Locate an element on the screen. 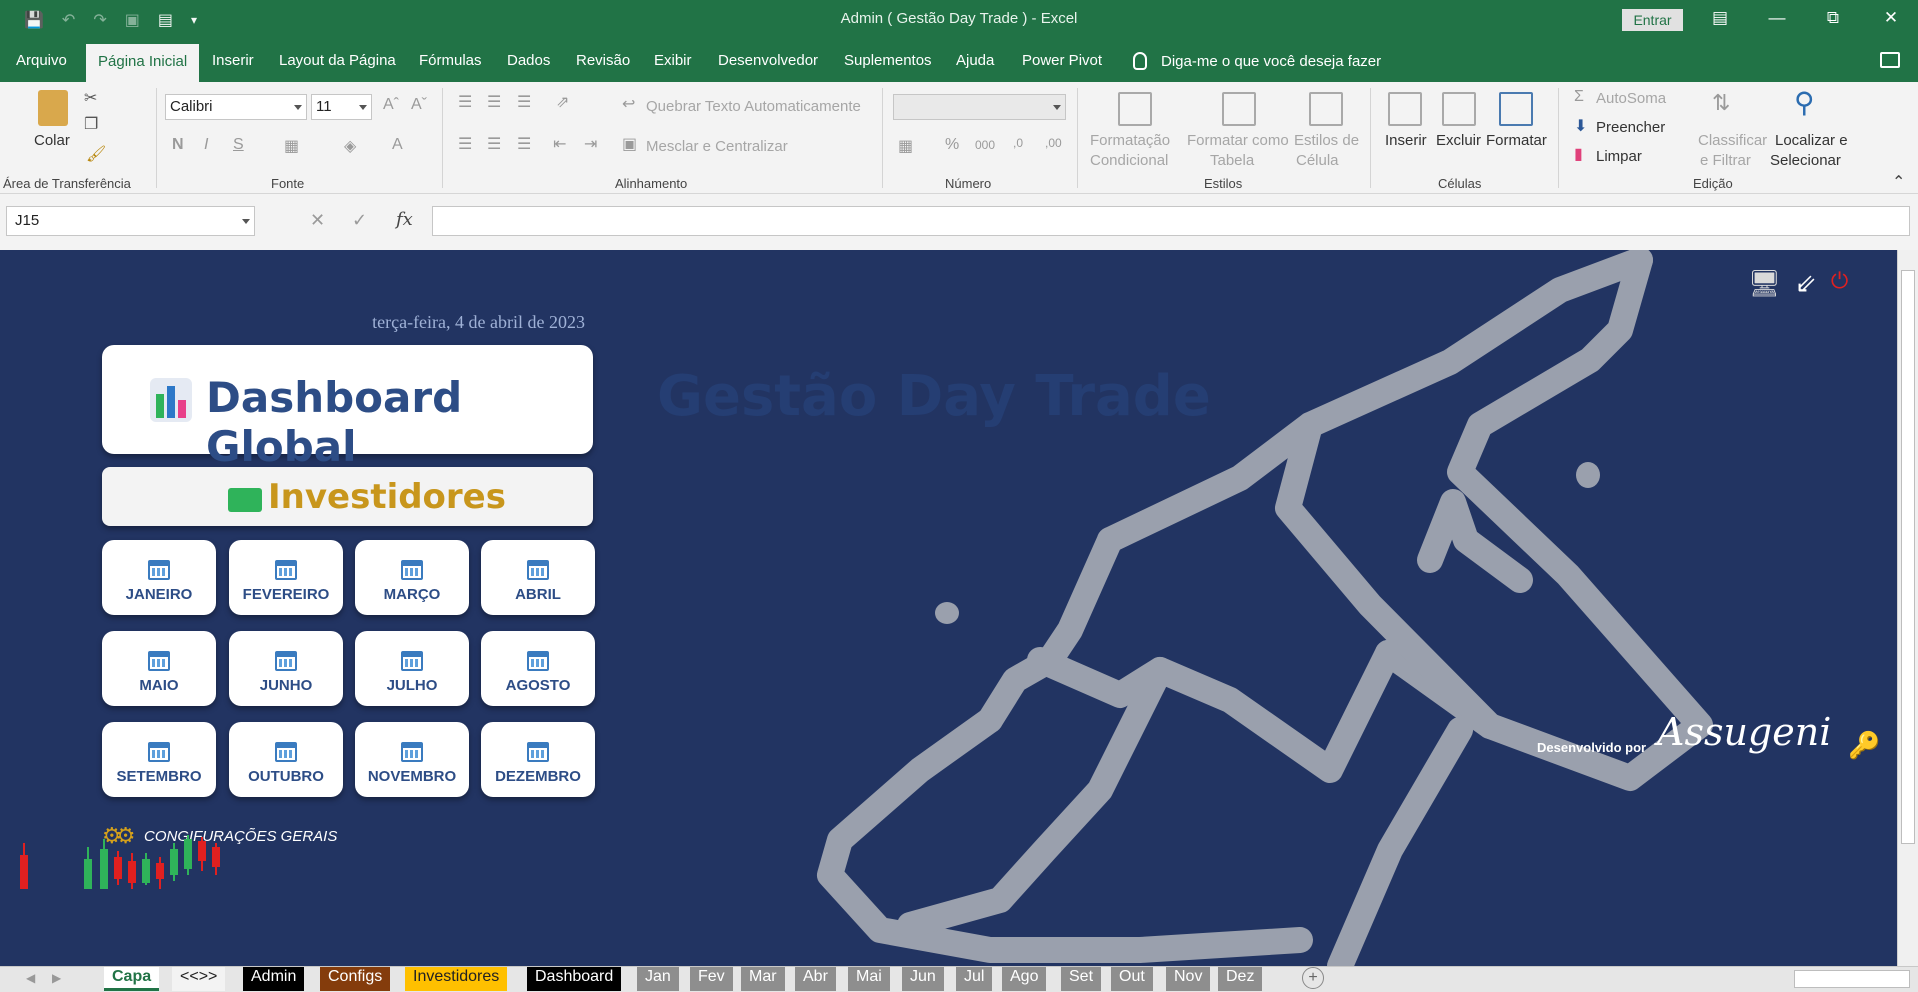 The image size is (1918, 992). autosum-button: AutoSoma is located at coordinates (1631, 98).